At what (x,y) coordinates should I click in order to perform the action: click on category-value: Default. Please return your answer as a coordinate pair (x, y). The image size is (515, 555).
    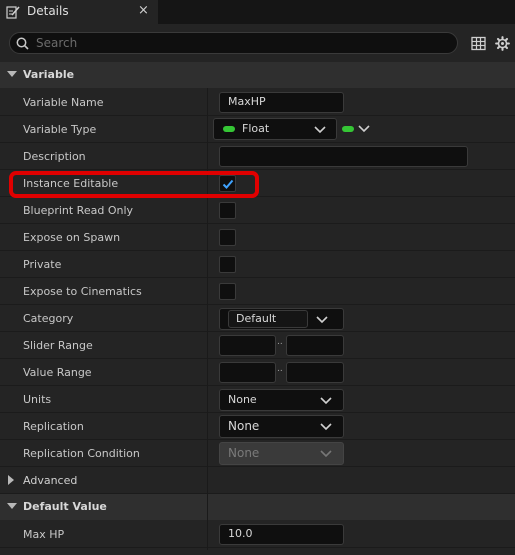
    Looking at the image, I should click on (256, 318).